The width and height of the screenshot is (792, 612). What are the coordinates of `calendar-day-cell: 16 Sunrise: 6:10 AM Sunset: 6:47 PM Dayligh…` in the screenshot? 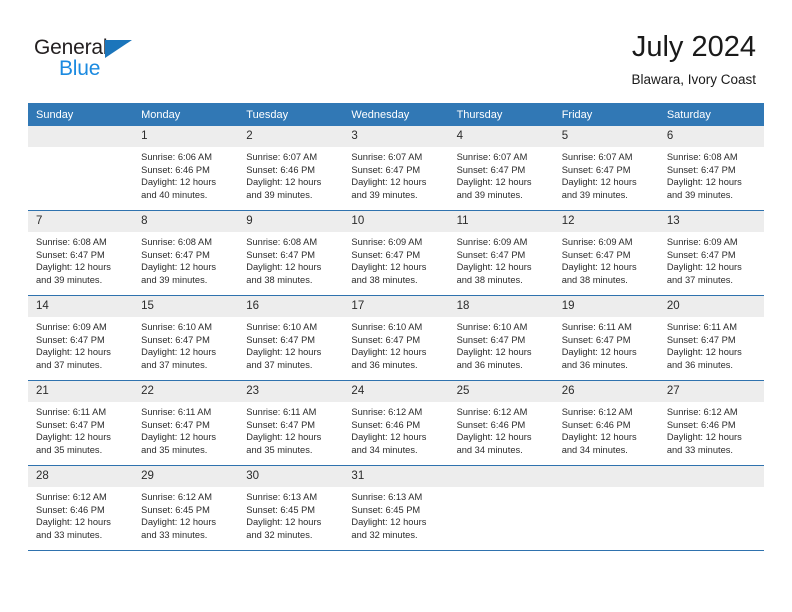 It's located at (291, 338).